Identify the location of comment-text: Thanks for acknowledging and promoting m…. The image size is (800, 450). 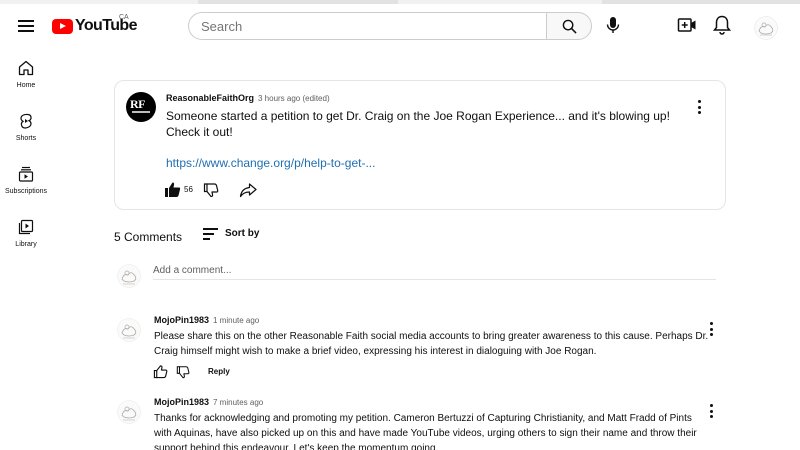
(425, 431).